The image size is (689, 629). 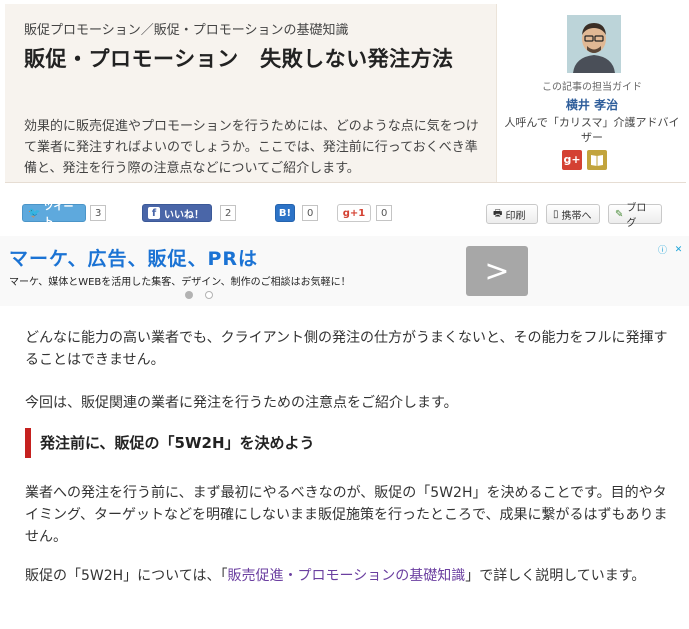 I want to click on blog-label: ブログ, so click(x=636, y=216).